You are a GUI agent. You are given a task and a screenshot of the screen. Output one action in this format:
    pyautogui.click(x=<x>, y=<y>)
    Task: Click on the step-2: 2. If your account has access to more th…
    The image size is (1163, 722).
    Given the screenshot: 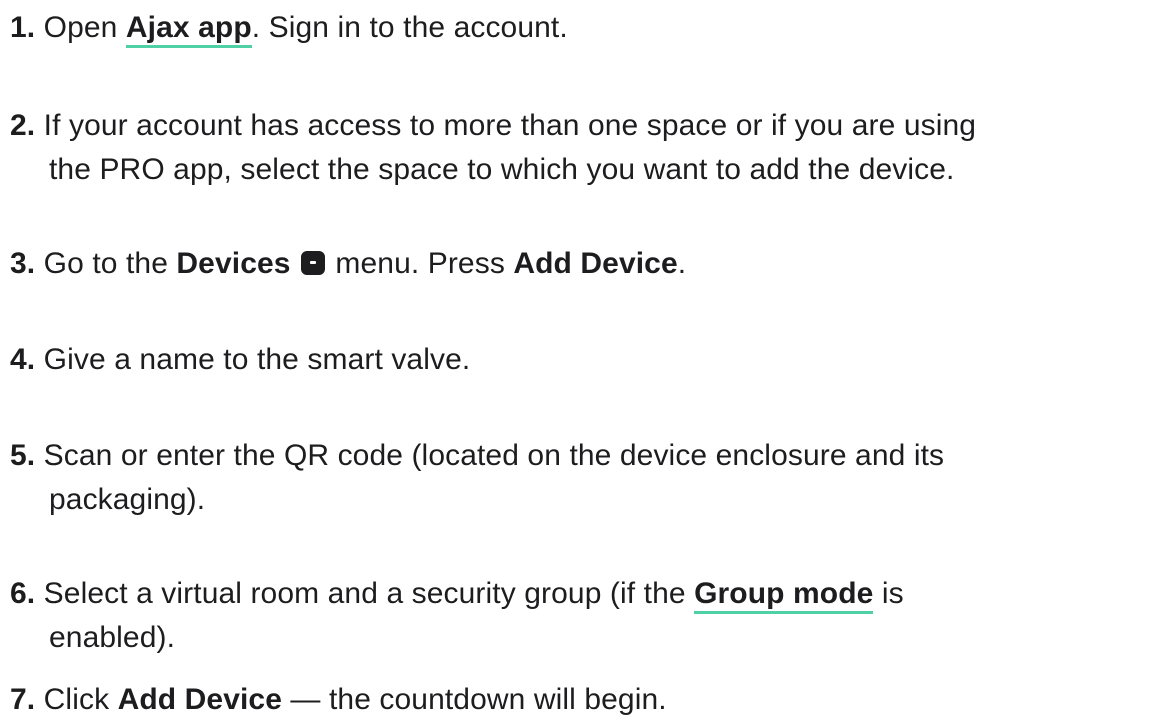 What is the action you would take?
    pyautogui.click(x=493, y=126)
    